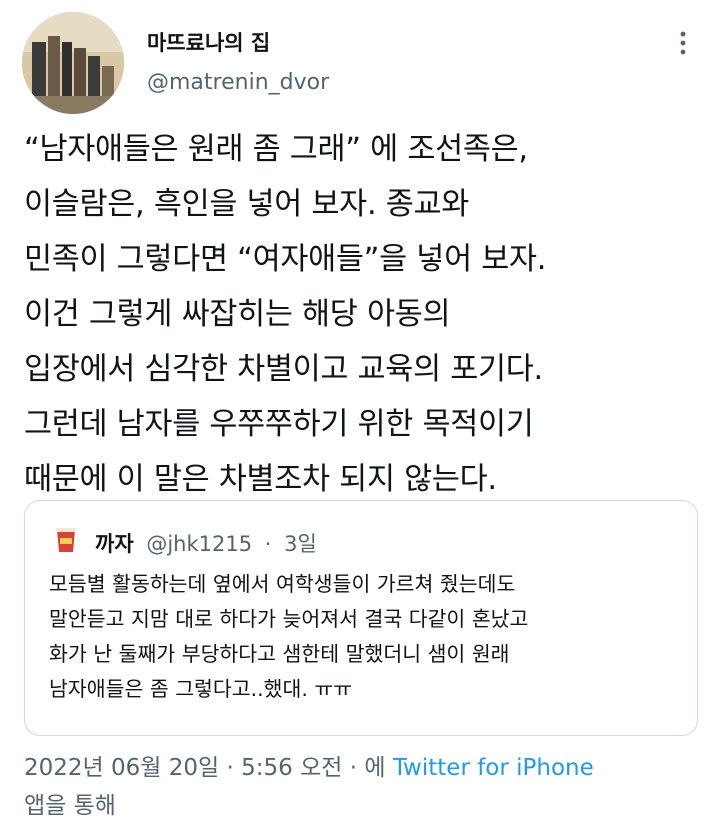 This screenshot has width=720, height=837. I want to click on tweet-line: 입장에서 심각한 차별이고 교육의 포기다., so click(283, 369).